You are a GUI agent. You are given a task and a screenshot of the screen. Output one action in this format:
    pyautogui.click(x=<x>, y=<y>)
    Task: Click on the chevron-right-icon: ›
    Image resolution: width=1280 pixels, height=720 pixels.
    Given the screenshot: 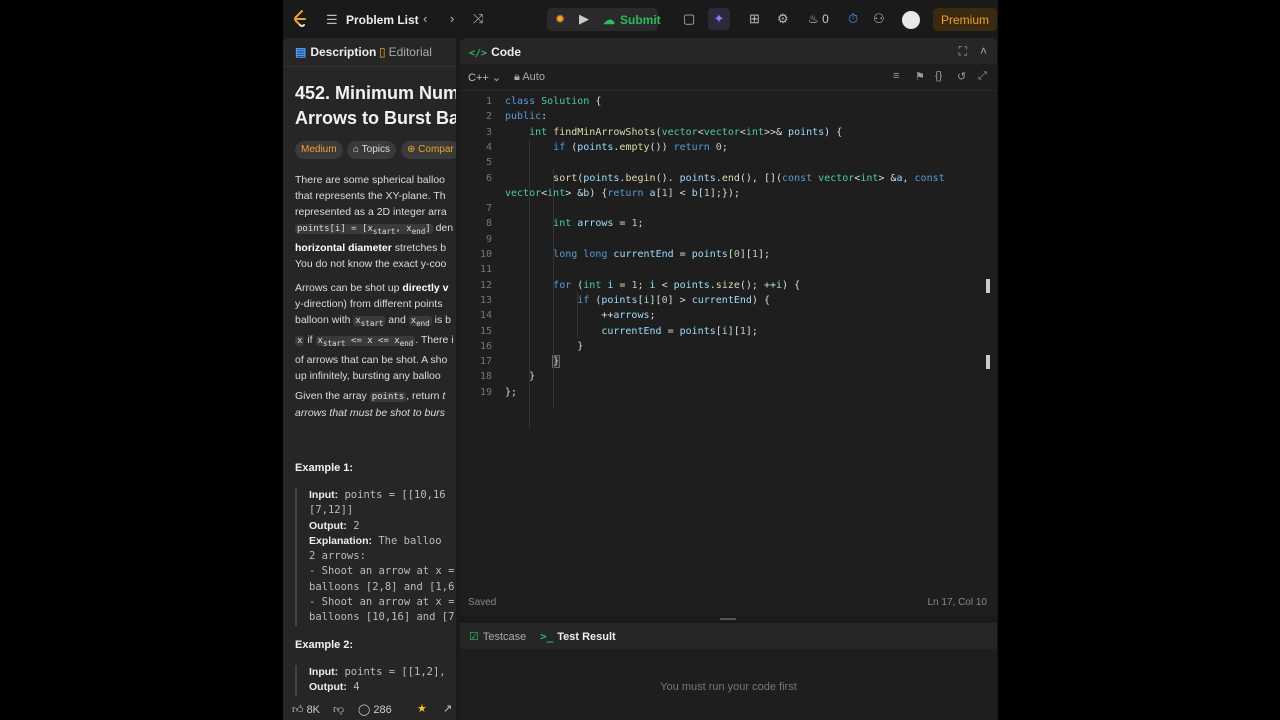 What is the action you would take?
    pyautogui.click(x=452, y=18)
    